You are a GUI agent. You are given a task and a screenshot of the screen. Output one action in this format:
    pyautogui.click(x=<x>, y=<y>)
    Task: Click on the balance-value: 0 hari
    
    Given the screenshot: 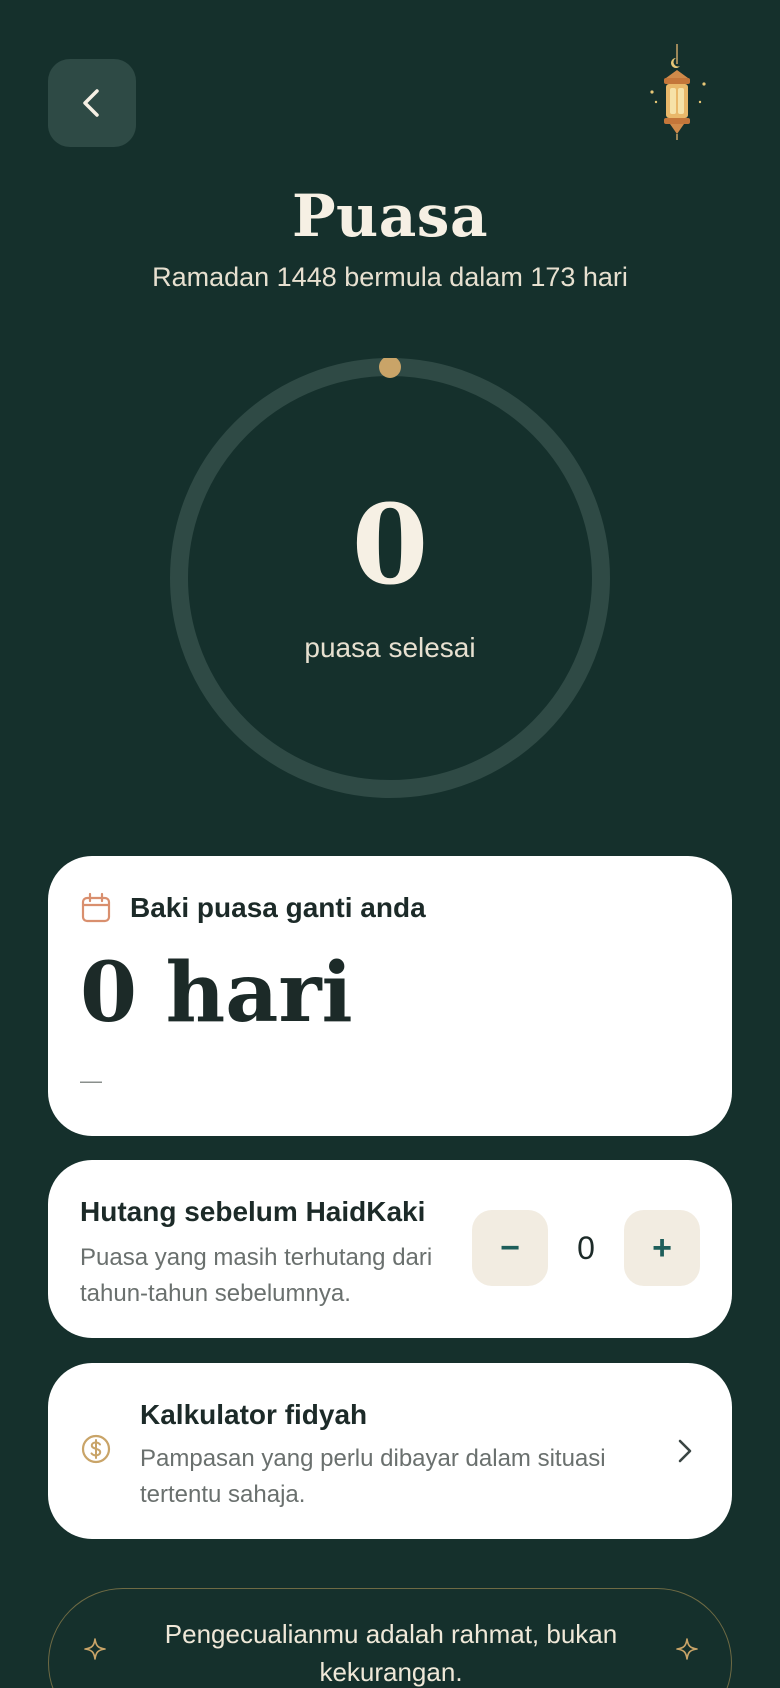 What is the action you would take?
    pyautogui.click(x=216, y=993)
    